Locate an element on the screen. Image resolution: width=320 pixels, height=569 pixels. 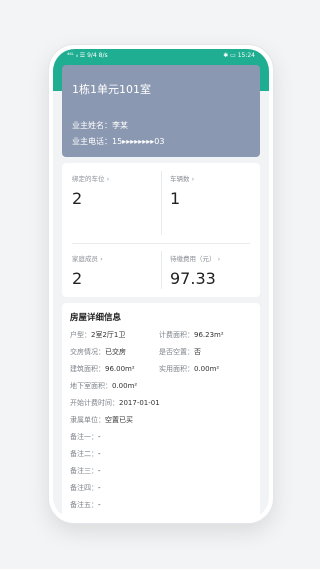
stat-fees: 待缴费用（元） › 97.33 is located at coordinates (214, 275).